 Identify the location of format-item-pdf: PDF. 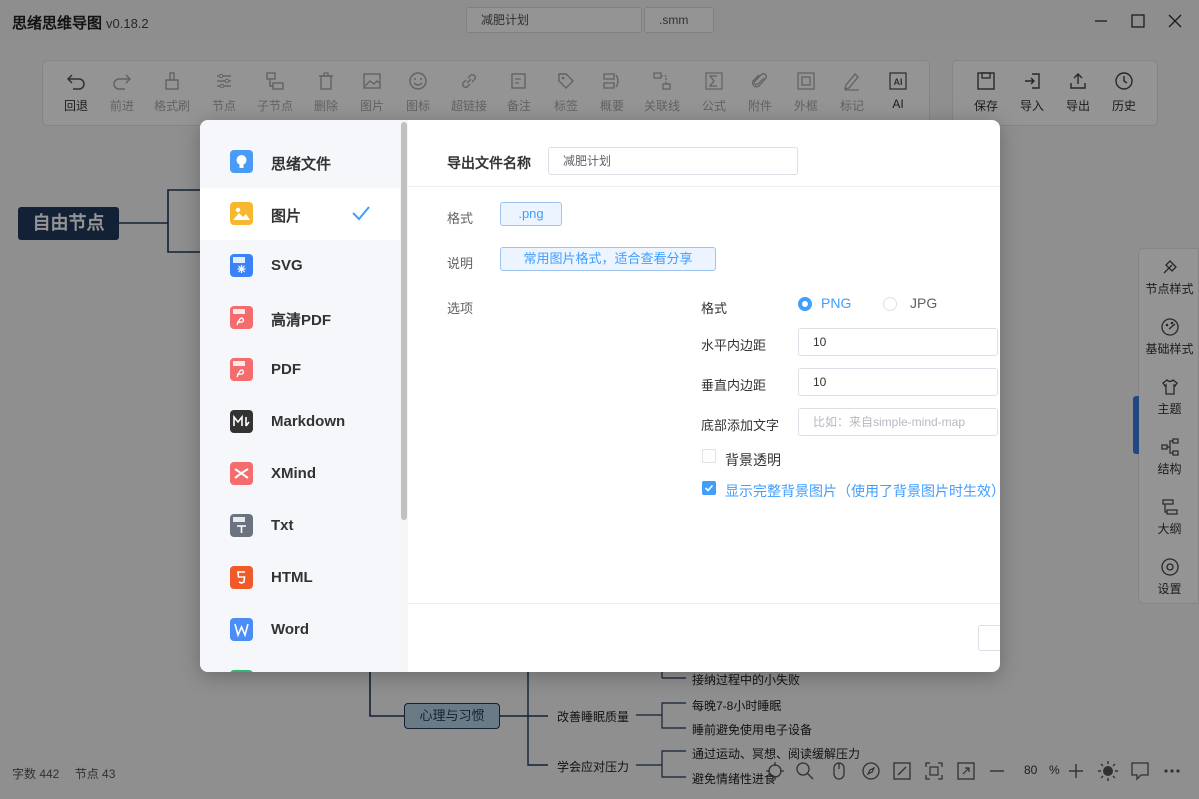
(300, 370).